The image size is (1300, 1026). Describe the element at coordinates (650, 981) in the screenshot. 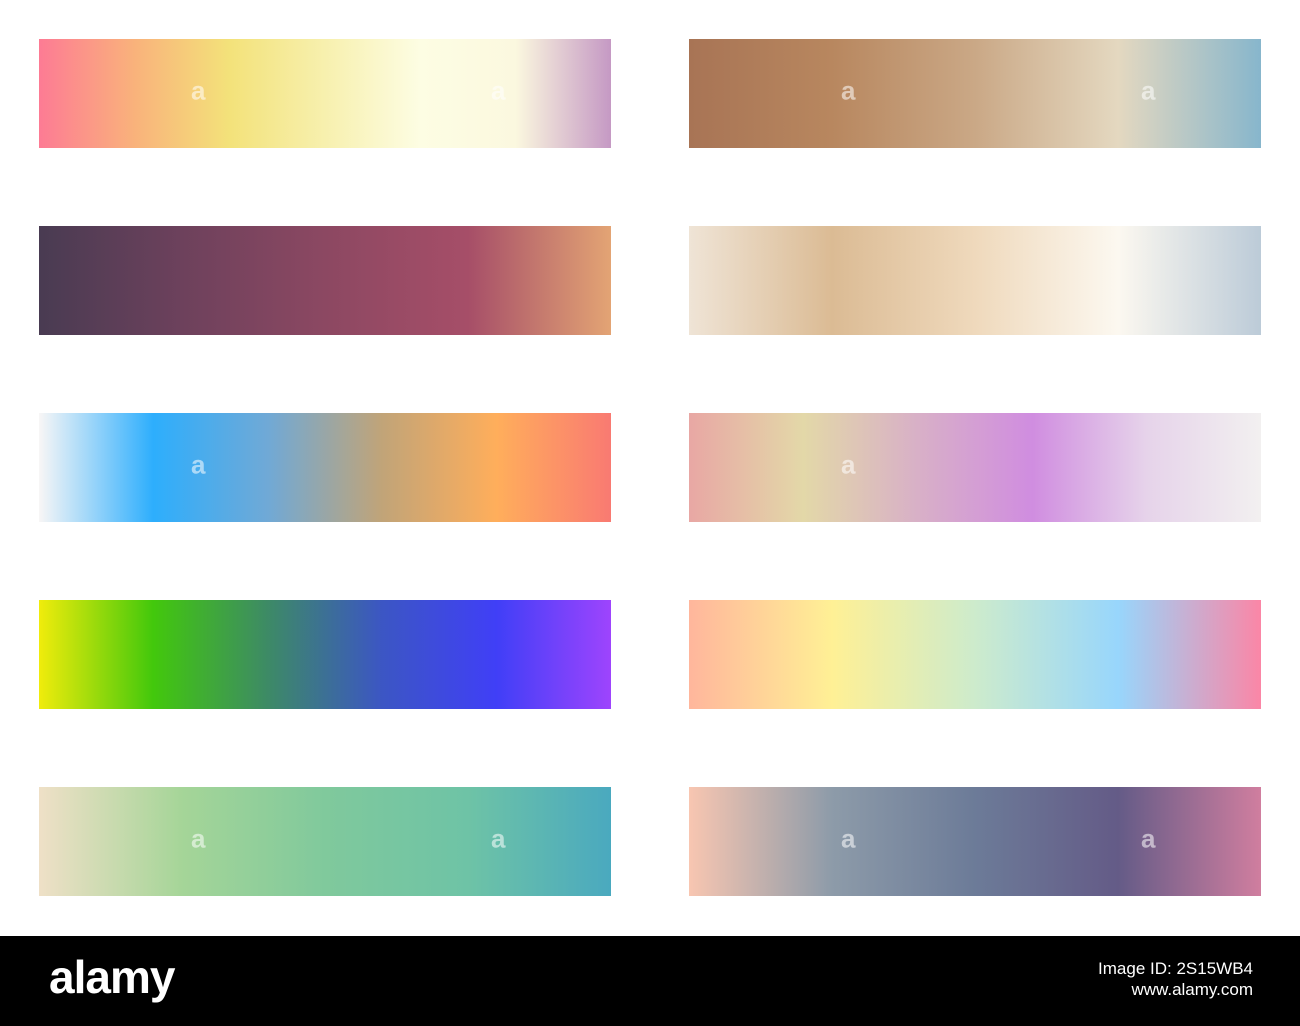

I see `footer-bar: alamy Image ID: 2S15WB4 www.alamy.com` at that location.